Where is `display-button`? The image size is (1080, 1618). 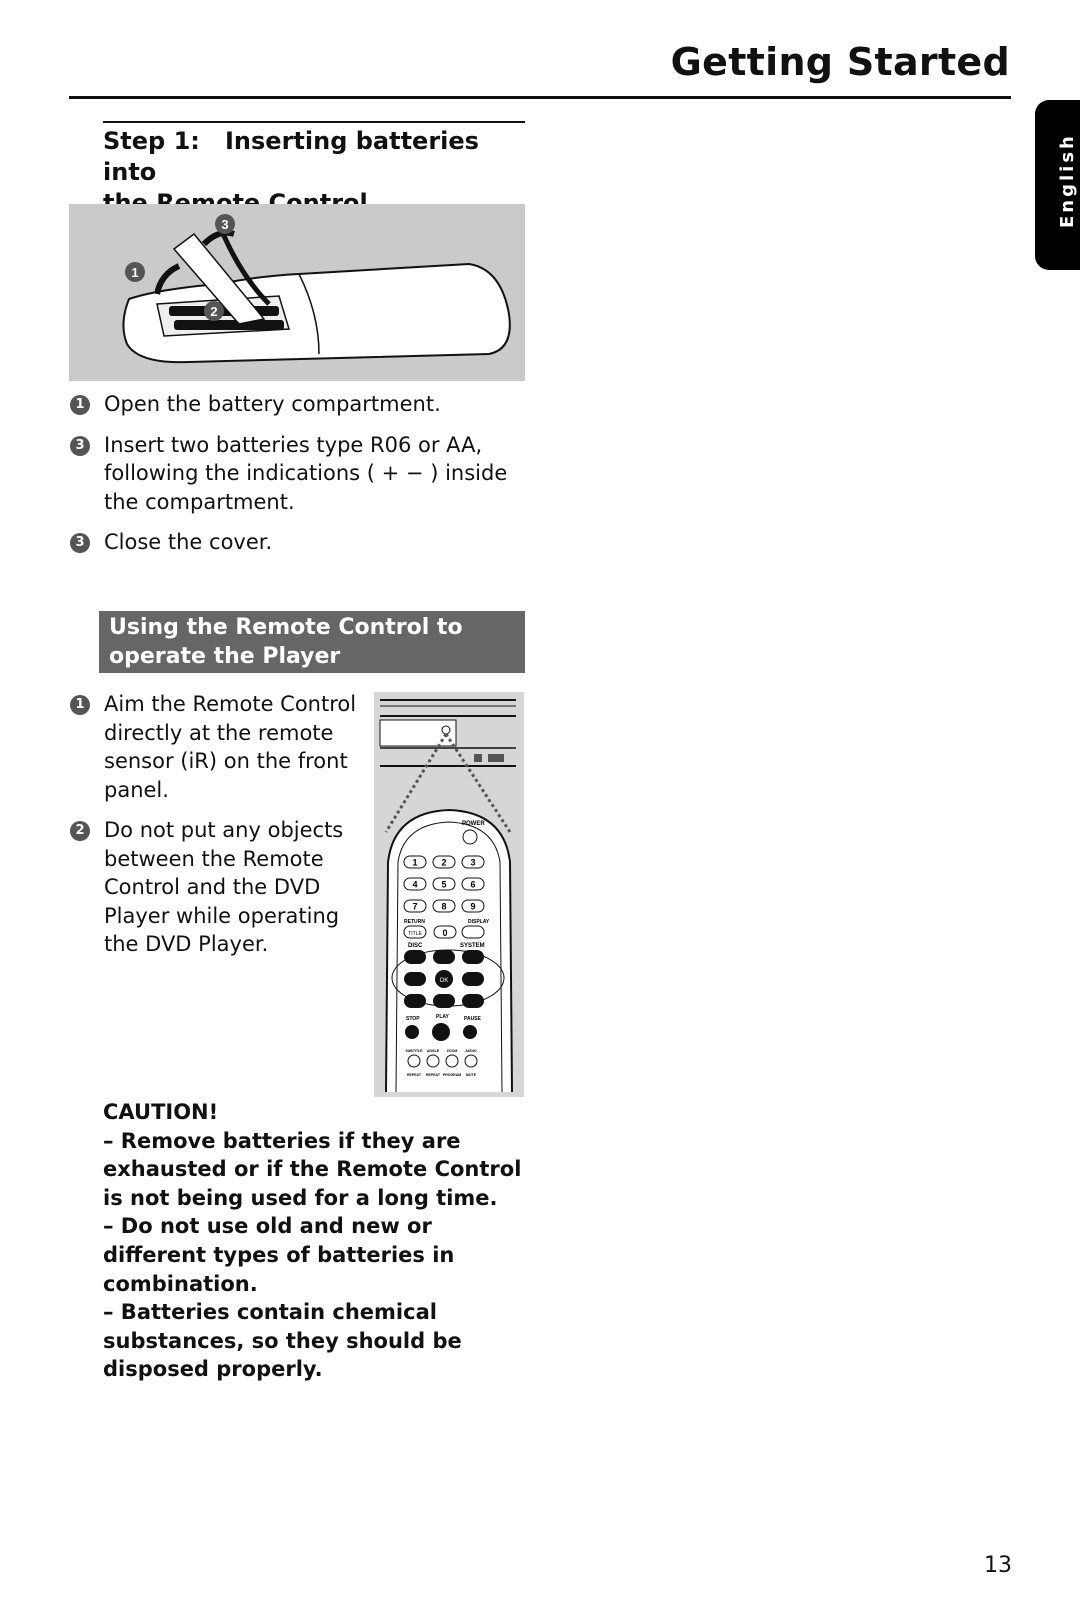 display-button is located at coordinates (473, 932).